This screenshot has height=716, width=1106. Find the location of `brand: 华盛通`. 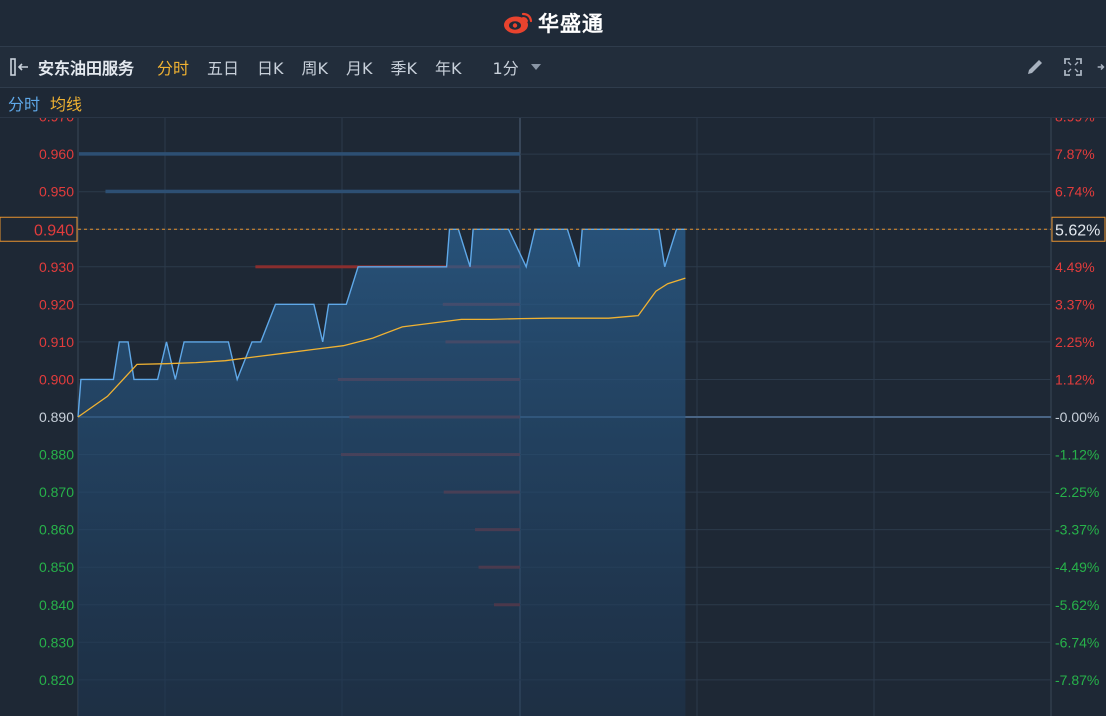

brand: 华盛通 is located at coordinates (553, 23).